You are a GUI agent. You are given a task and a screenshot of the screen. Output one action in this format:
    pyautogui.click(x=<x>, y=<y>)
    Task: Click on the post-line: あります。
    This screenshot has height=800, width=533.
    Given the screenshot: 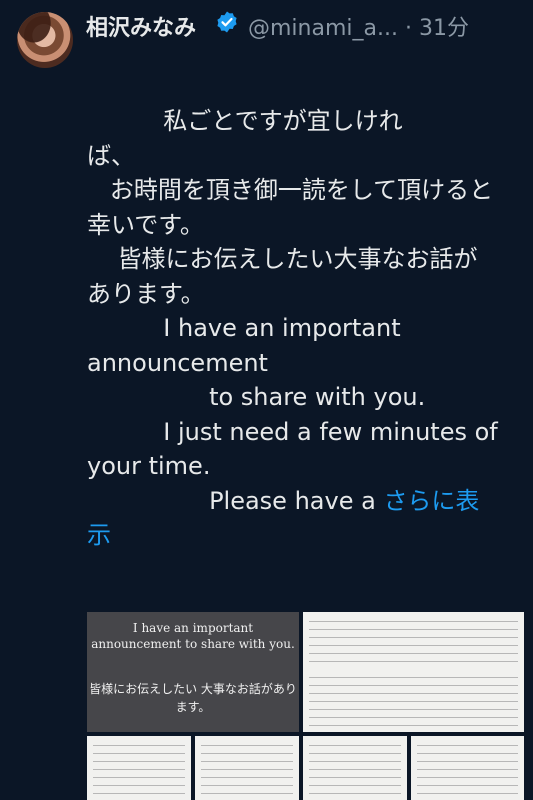 What is the action you would take?
    pyautogui.click(x=146, y=293)
    